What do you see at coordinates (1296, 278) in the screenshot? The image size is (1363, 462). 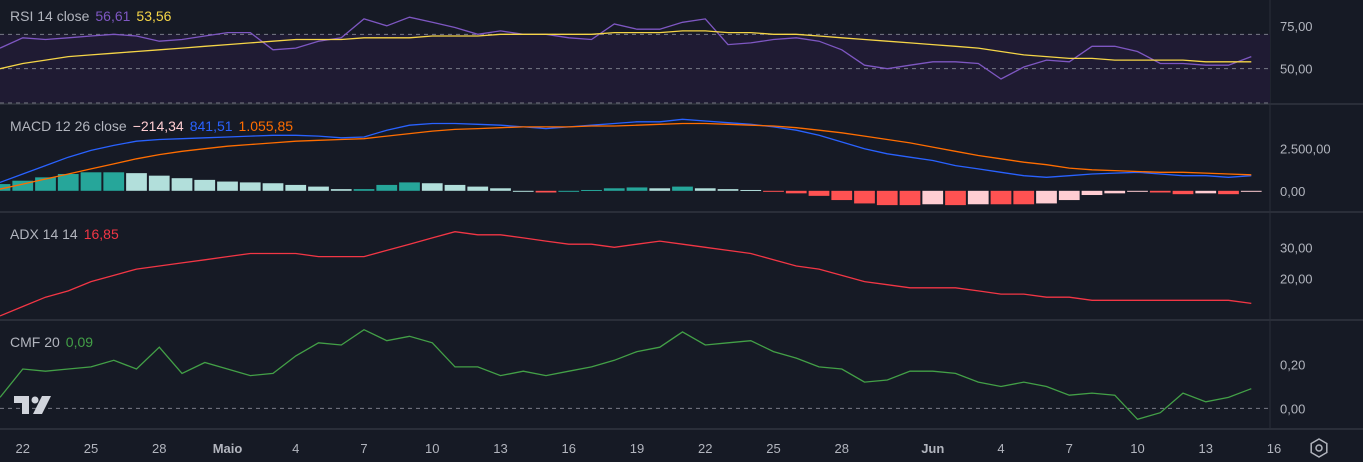 I see `adx-tick-label: 20,00` at bounding box center [1296, 278].